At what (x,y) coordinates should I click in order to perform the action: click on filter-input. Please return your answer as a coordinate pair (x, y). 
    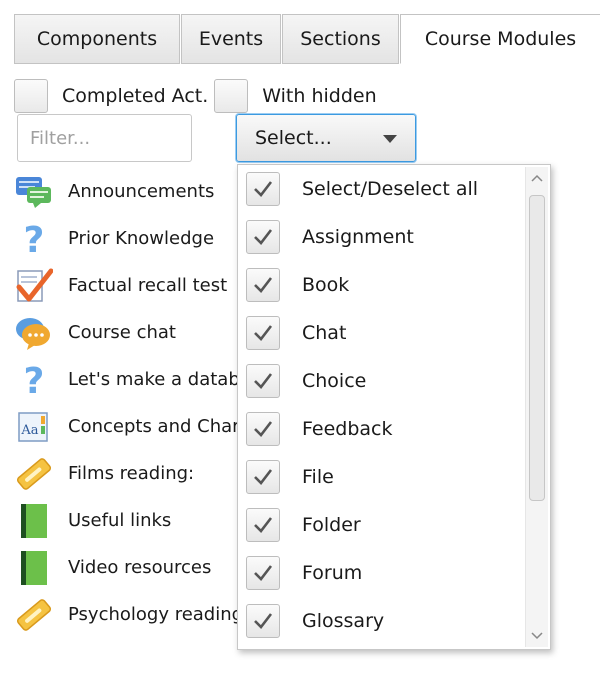
    Looking at the image, I should click on (104, 138).